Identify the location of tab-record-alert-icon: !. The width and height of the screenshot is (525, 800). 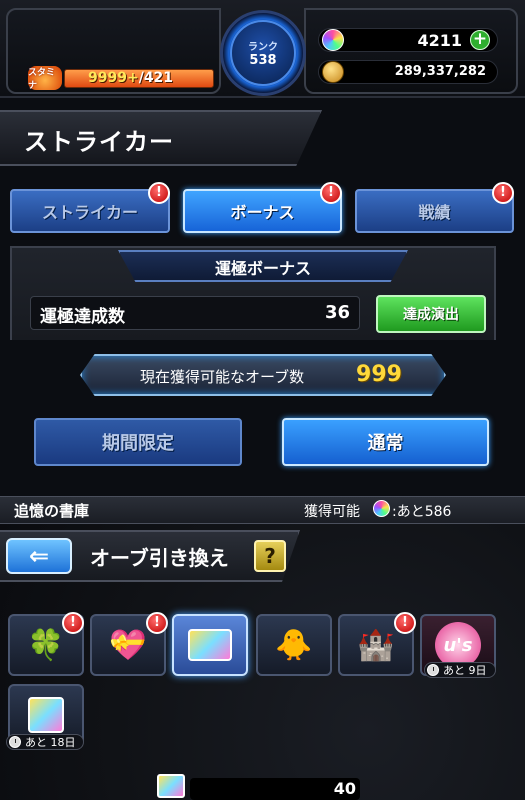
(503, 193).